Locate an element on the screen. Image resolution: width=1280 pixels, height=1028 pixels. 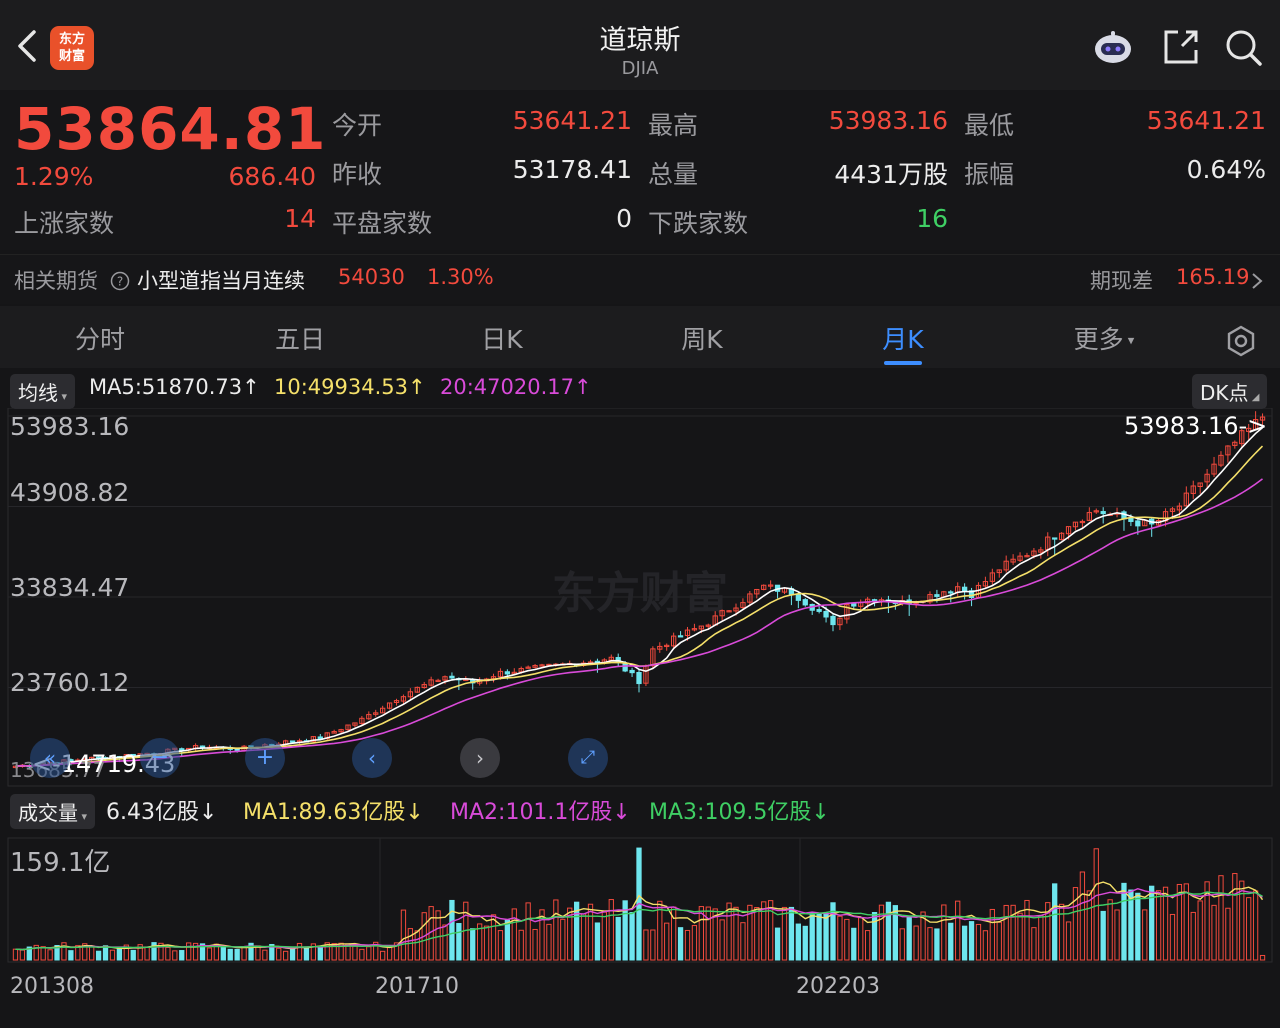
price-axis-label: 53983.16 is located at coordinates (70, 426).